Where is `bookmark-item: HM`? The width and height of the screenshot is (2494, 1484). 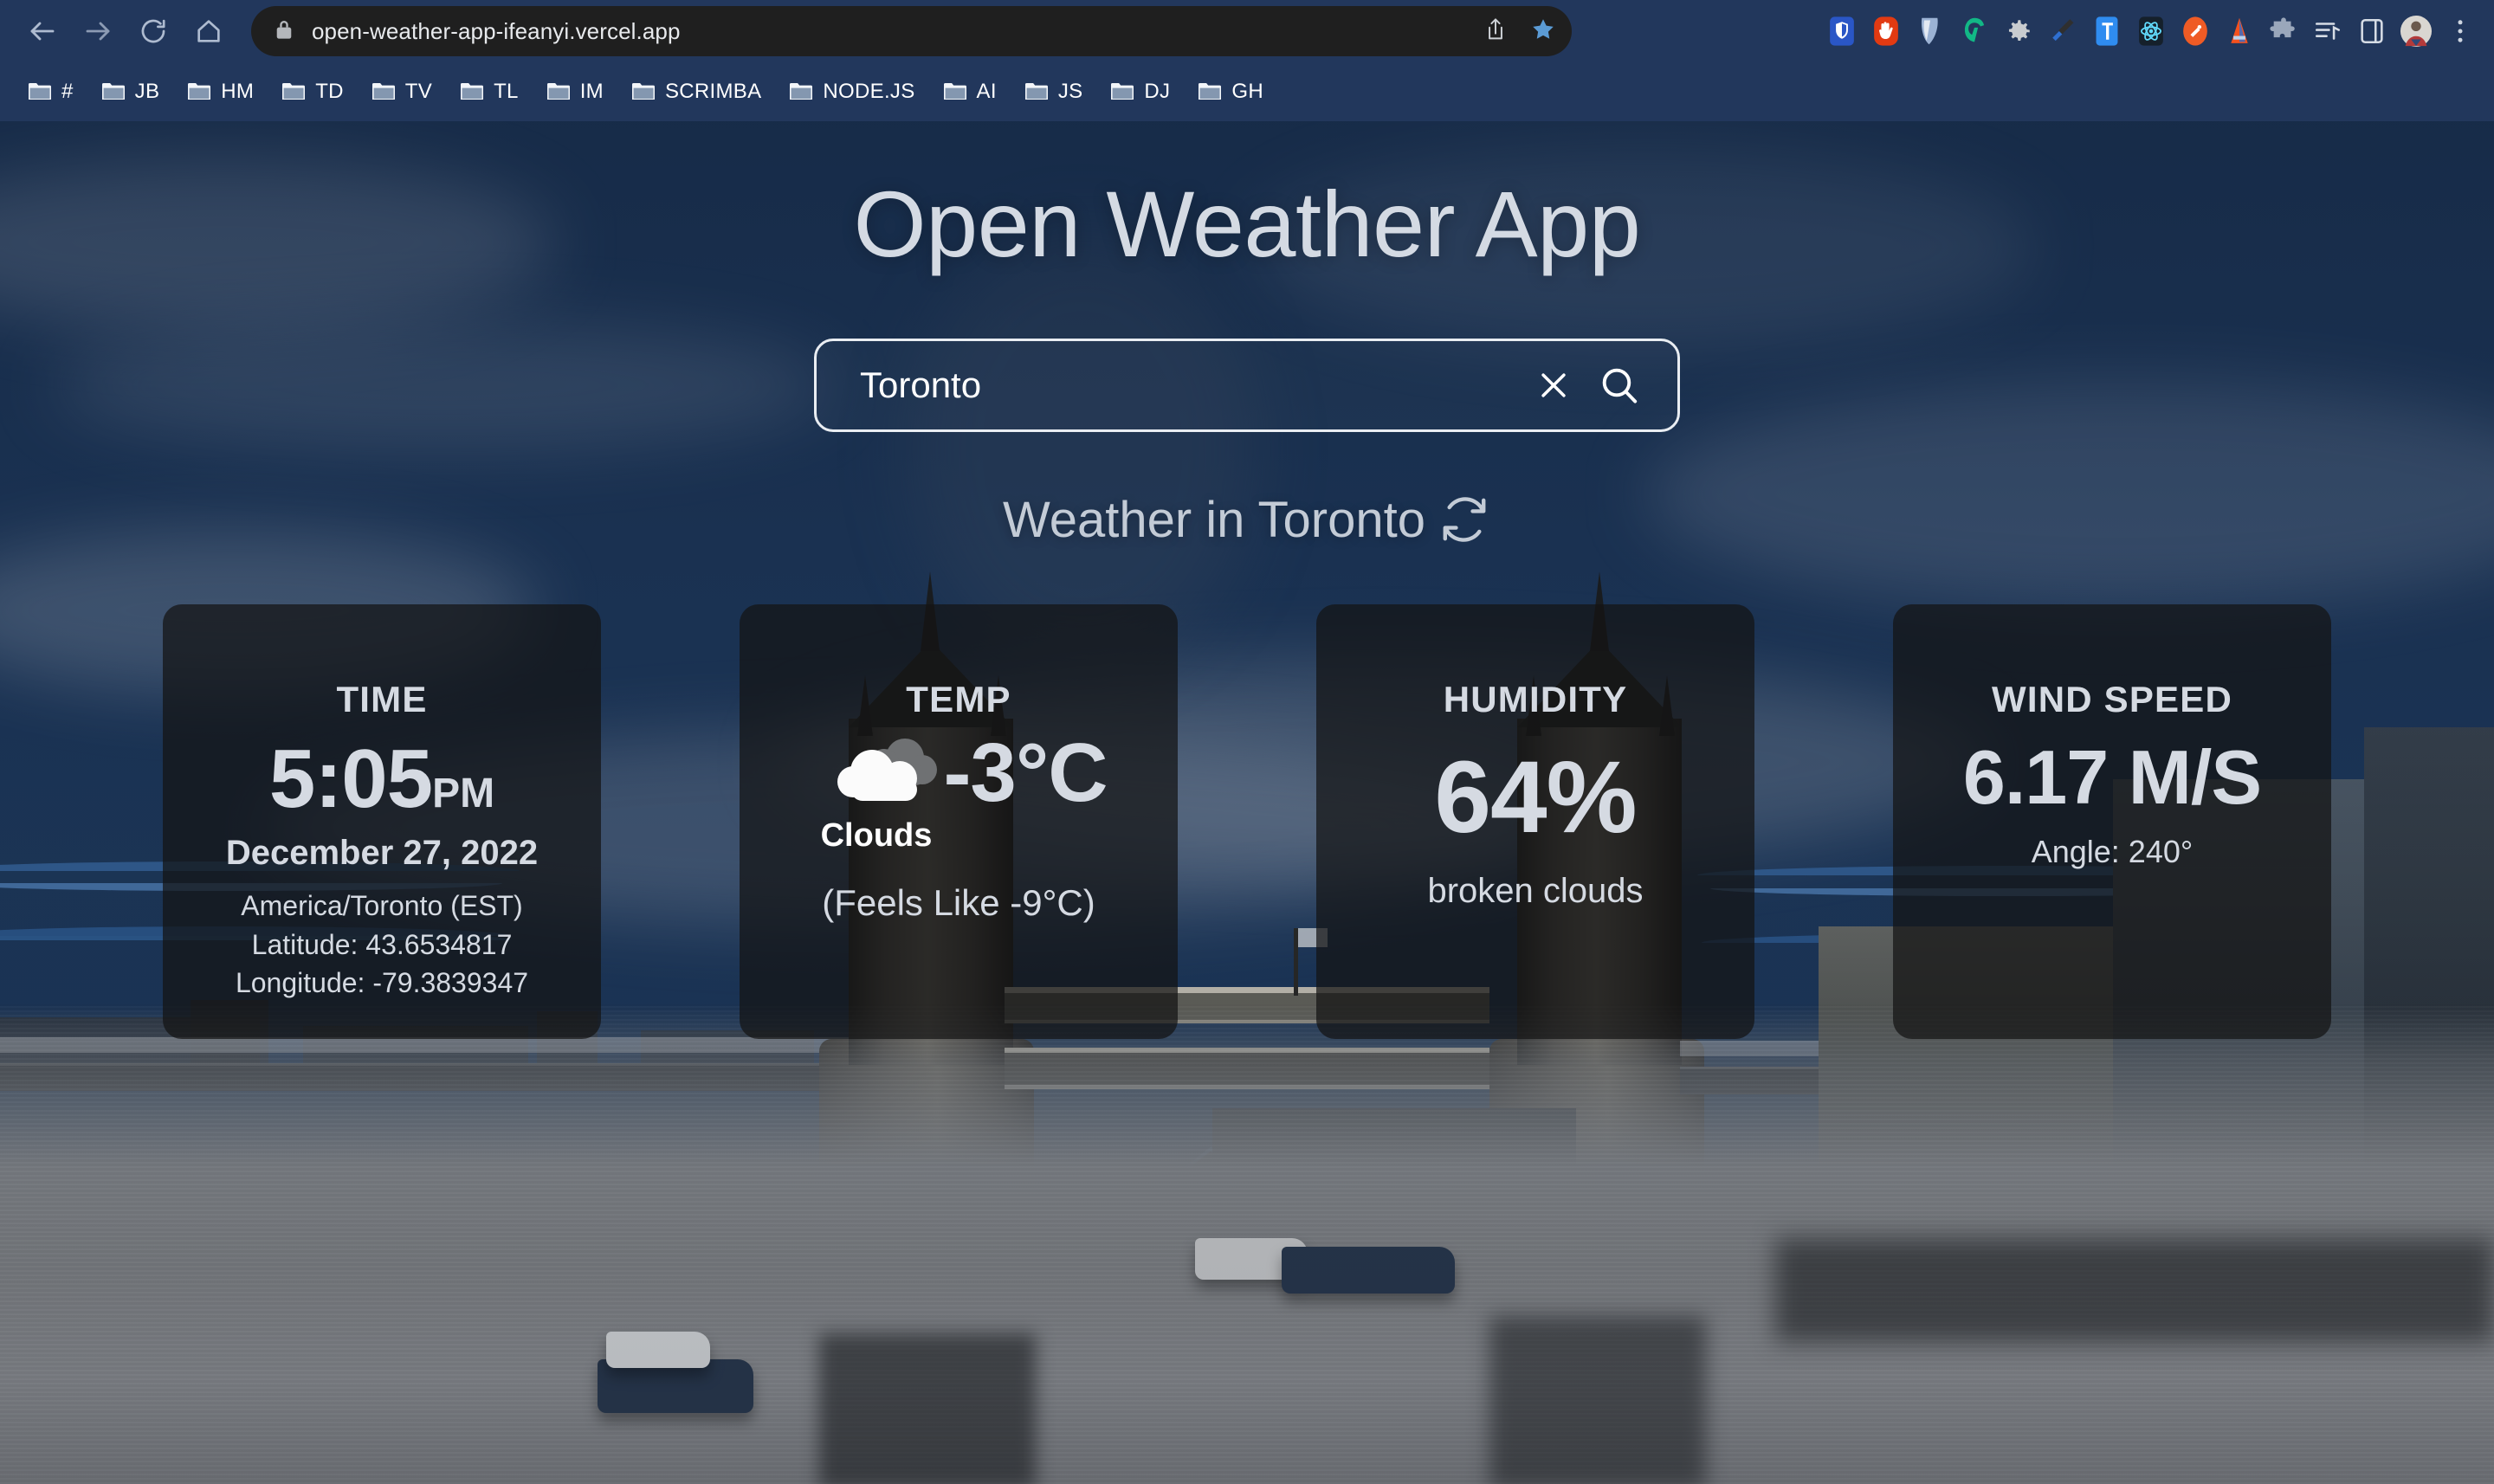
bookmark-item: HM is located at coordinates (220, 92).